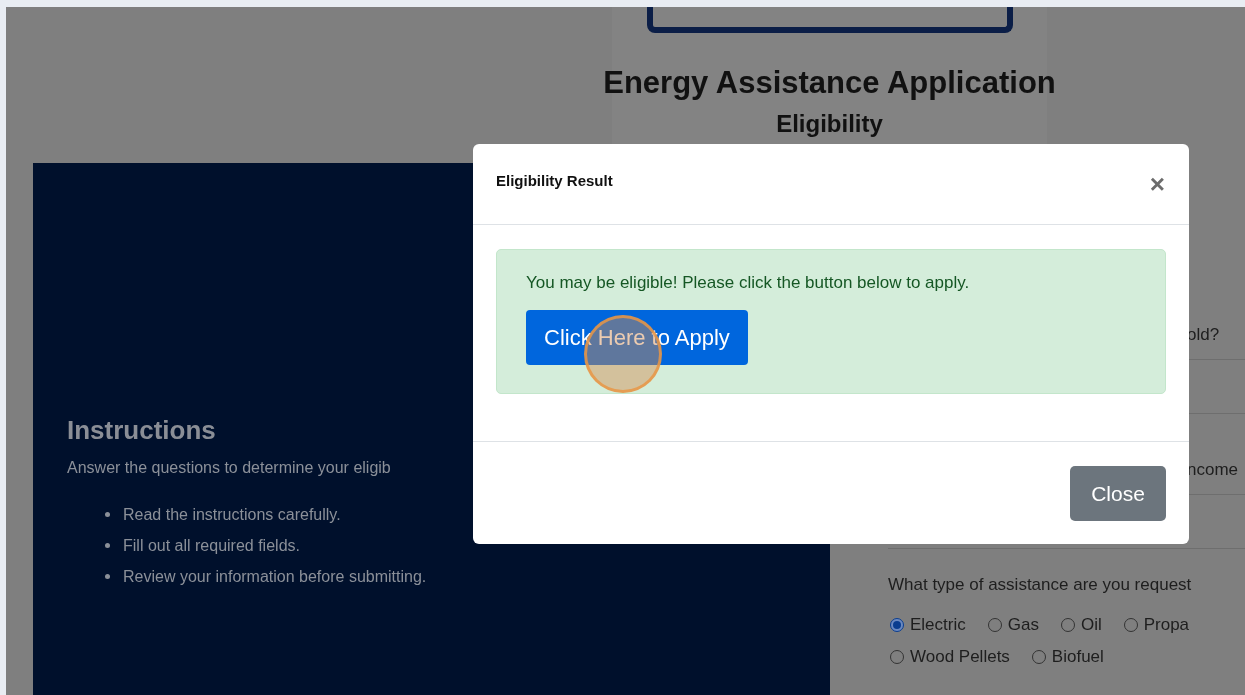  What do you see at coordinates (554, 180) in the screenshot?
I see `modal-title: Eligibility Result` at bounding box center [554, 180].